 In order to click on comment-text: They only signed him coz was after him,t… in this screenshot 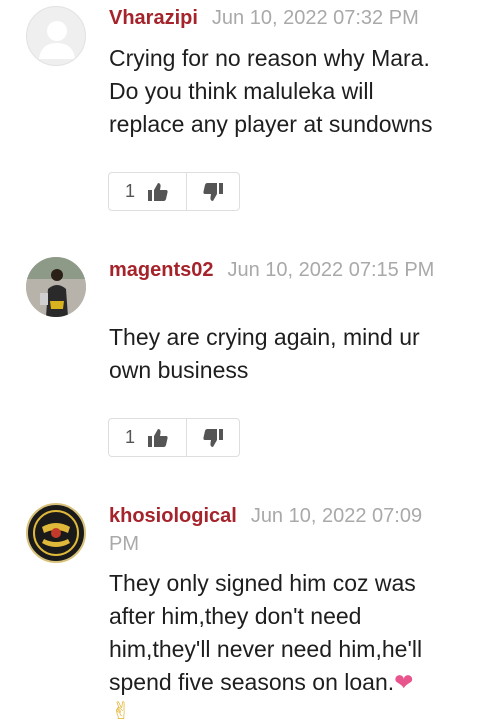, I will do `click(279, 633)`.